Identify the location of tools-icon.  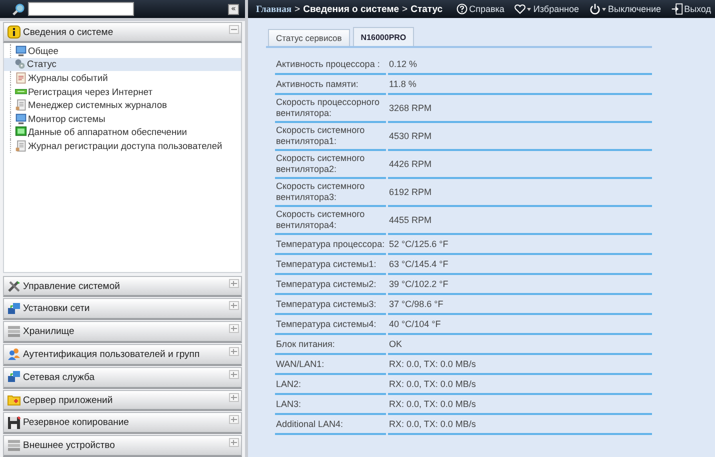
(14, 286).